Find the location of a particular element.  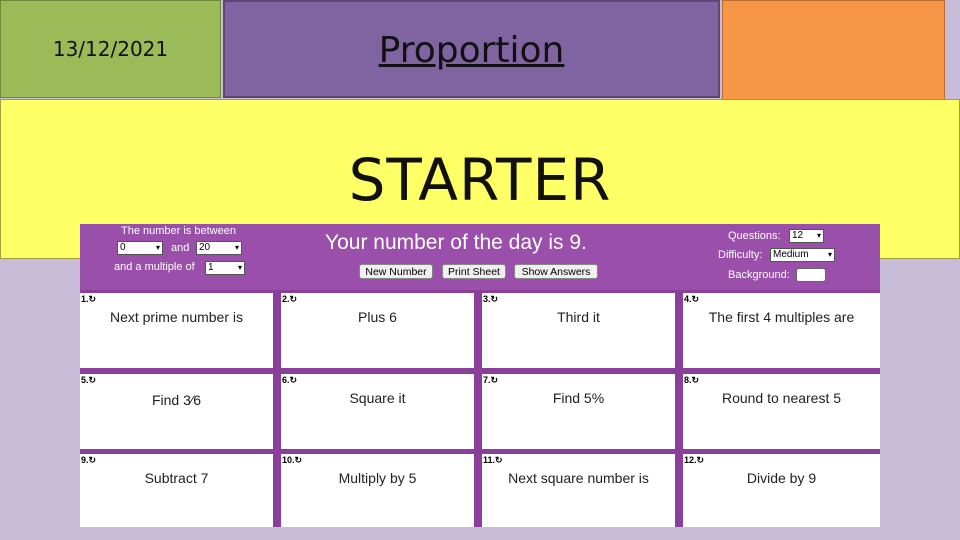

question-number: 9.↻ is located at coordinates (88, 460).